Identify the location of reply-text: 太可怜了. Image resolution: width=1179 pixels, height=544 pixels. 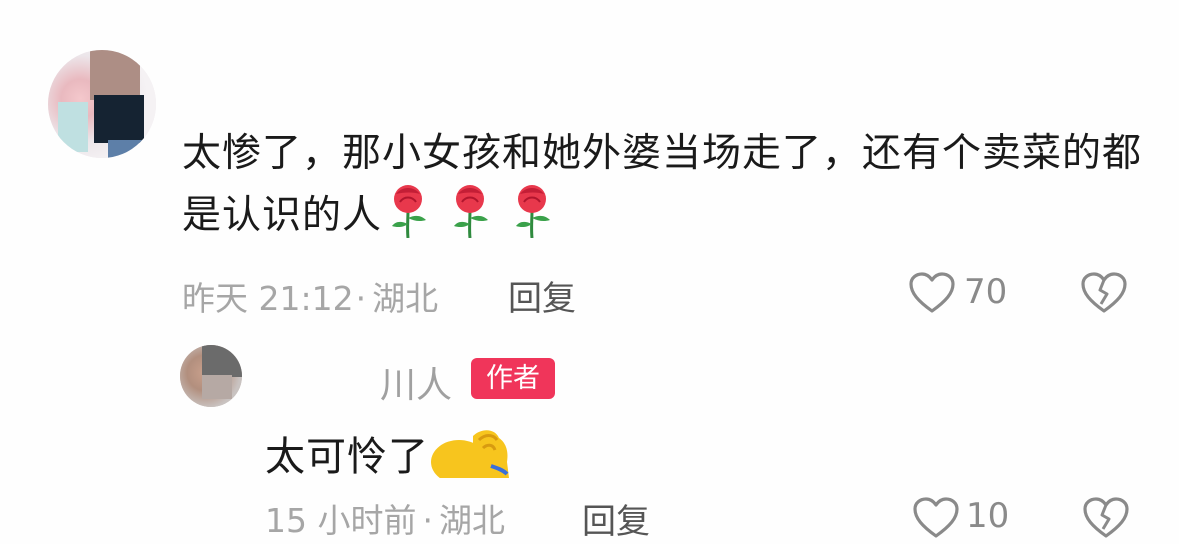
(347, 457).